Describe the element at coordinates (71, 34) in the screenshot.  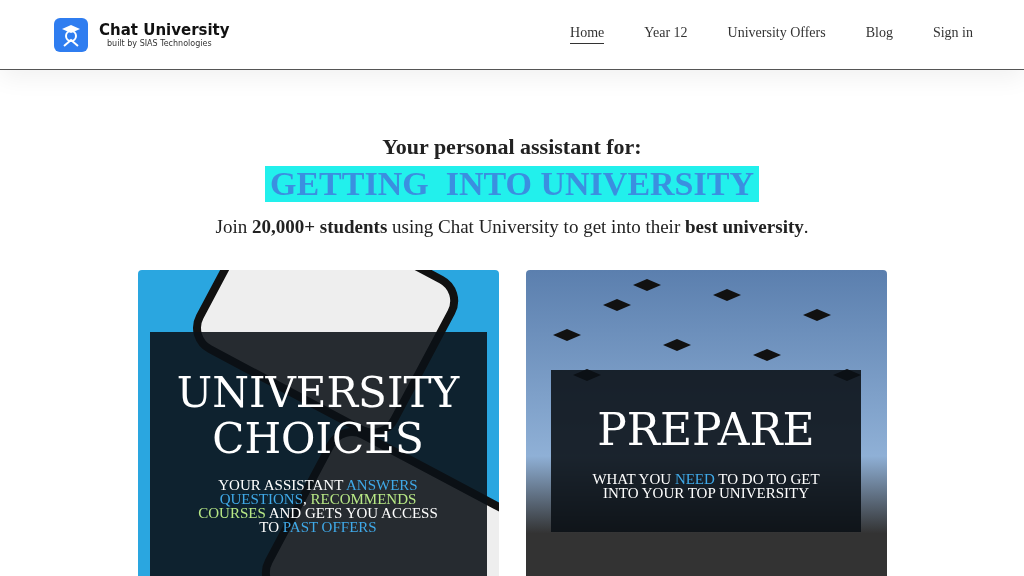
I see `graduate-logo-icon` at that location.